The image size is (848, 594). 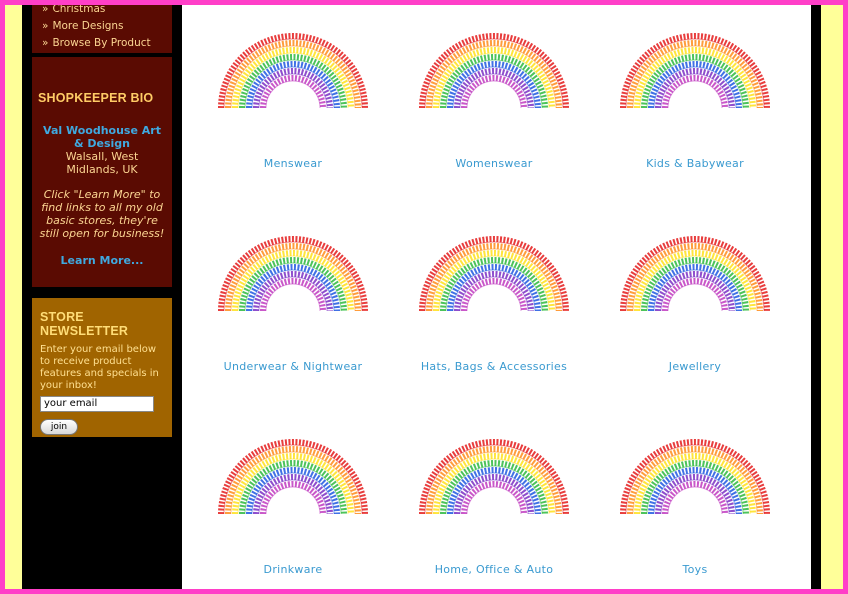 I want to click on product-category-tile: Drinkware, so click(x=293, y=502).